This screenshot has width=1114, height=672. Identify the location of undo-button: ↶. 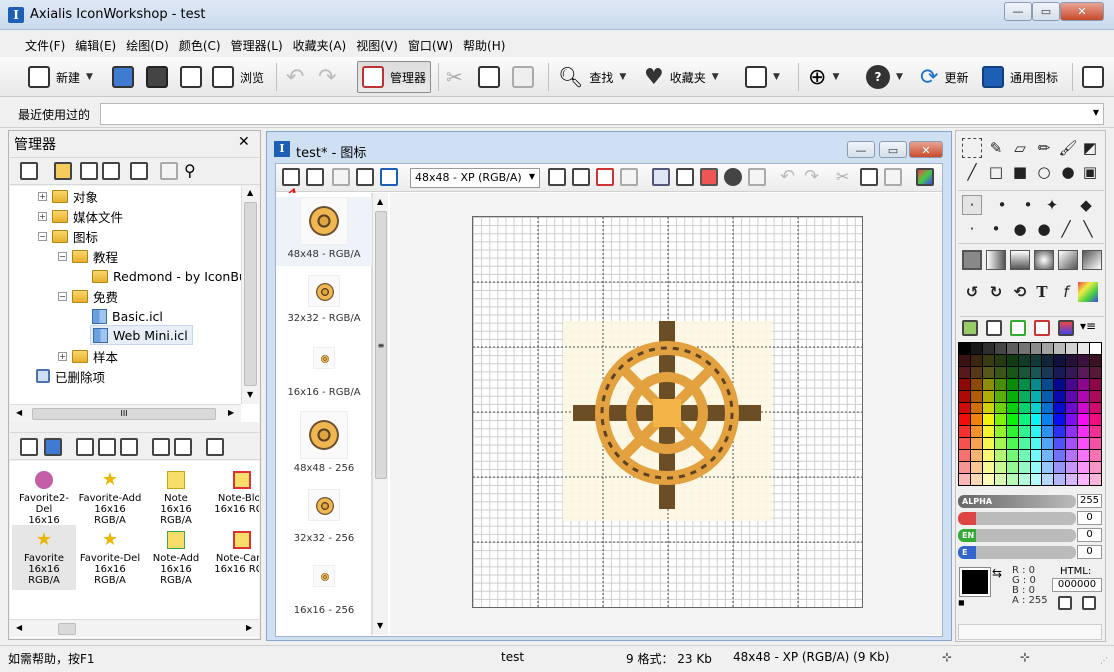
(295, 77).